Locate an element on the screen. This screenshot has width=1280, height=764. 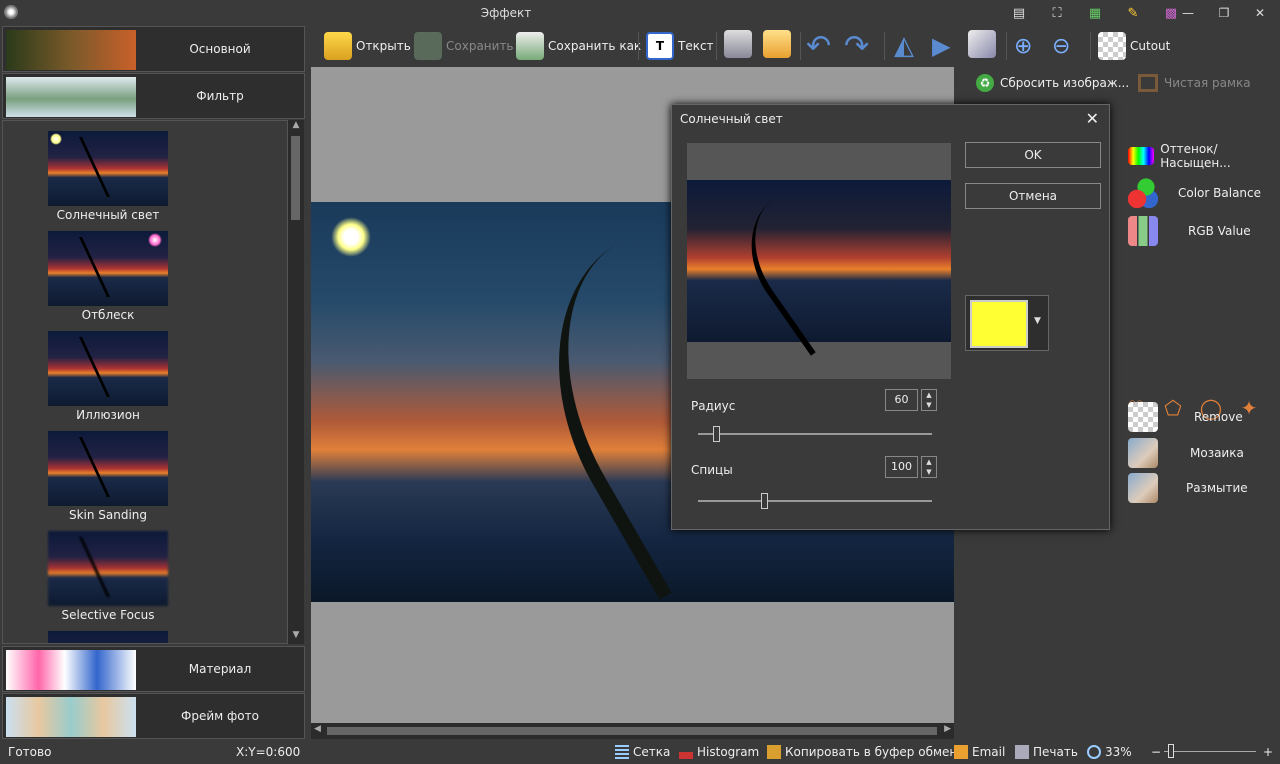
zoom-slider is located at coordinates (1210, 751).